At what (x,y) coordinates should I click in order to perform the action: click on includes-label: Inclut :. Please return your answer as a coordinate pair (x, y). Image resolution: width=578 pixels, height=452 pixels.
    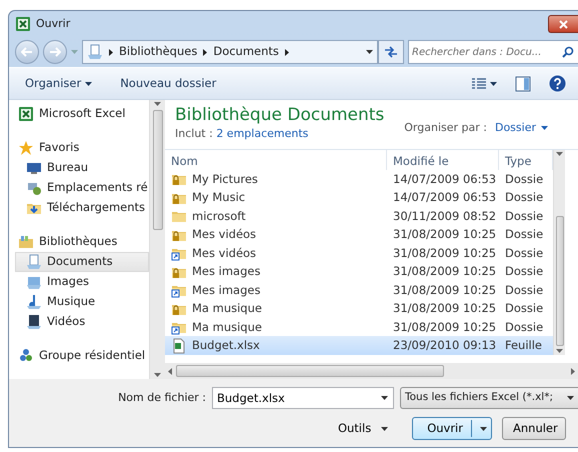
    Looking at the image, I should click on (194, 133).